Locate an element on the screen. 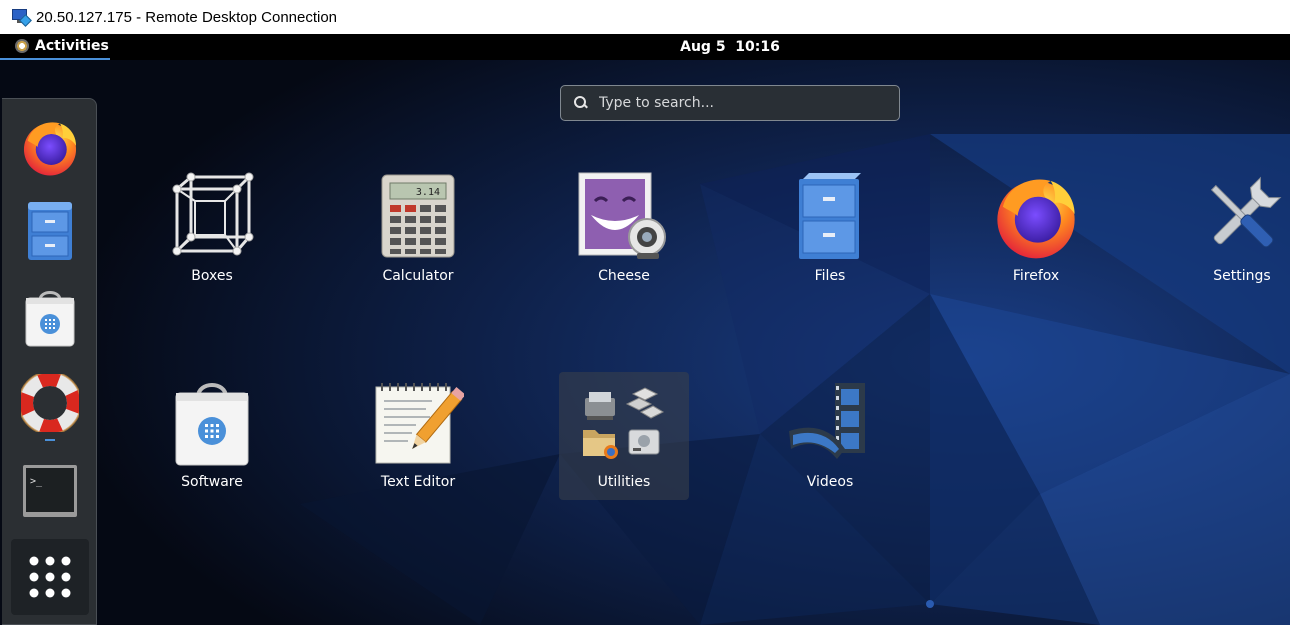 This screenshot has width=1290, height=625. search-icon is located at coordinates (581, 103).